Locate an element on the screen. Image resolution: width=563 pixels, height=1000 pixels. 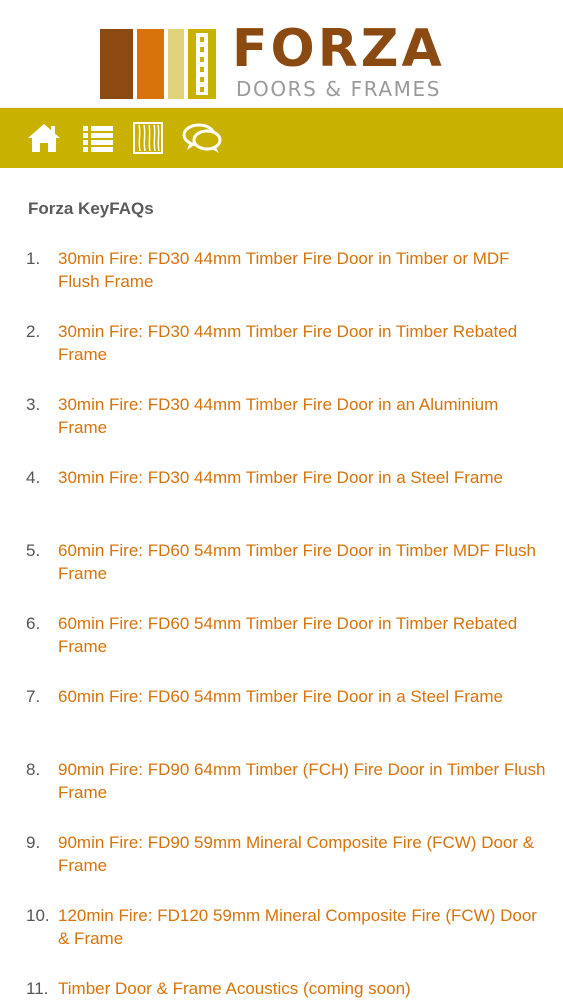
nav-bar is located at coordinates (281, 138).